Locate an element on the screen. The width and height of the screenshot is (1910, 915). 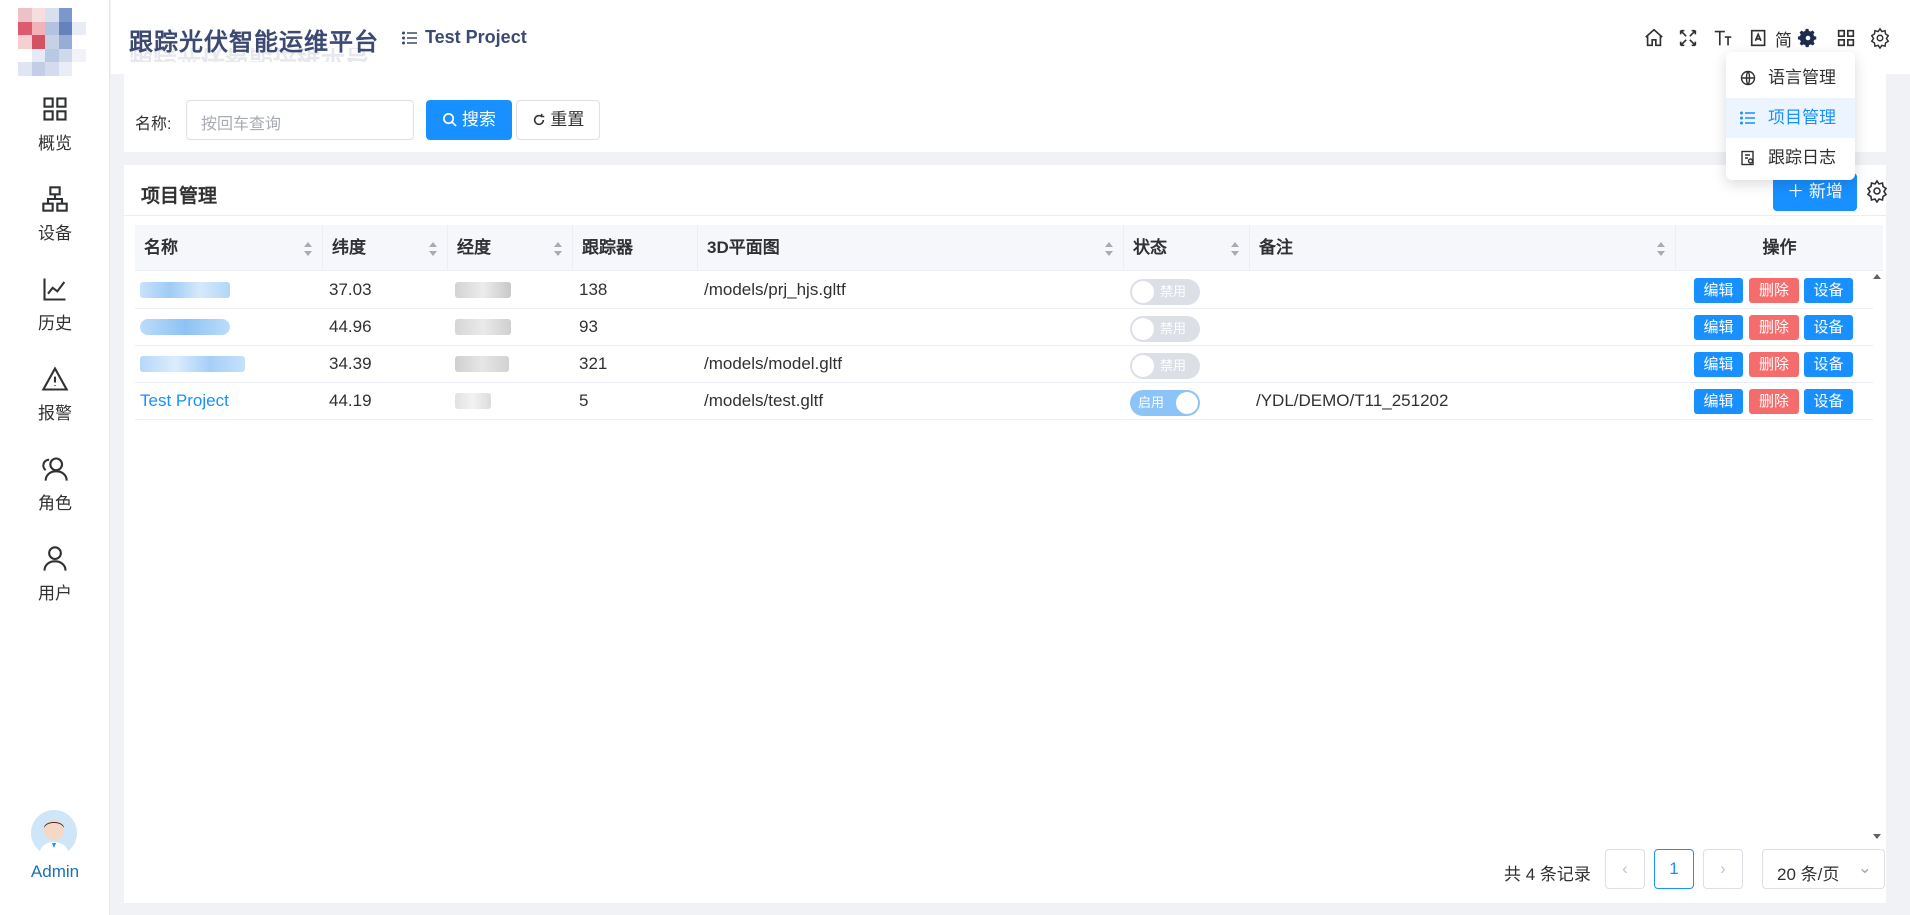
table-row: 44.96 93 禁用 编辑 删除 设备 is located at coordinates (1004, 327).